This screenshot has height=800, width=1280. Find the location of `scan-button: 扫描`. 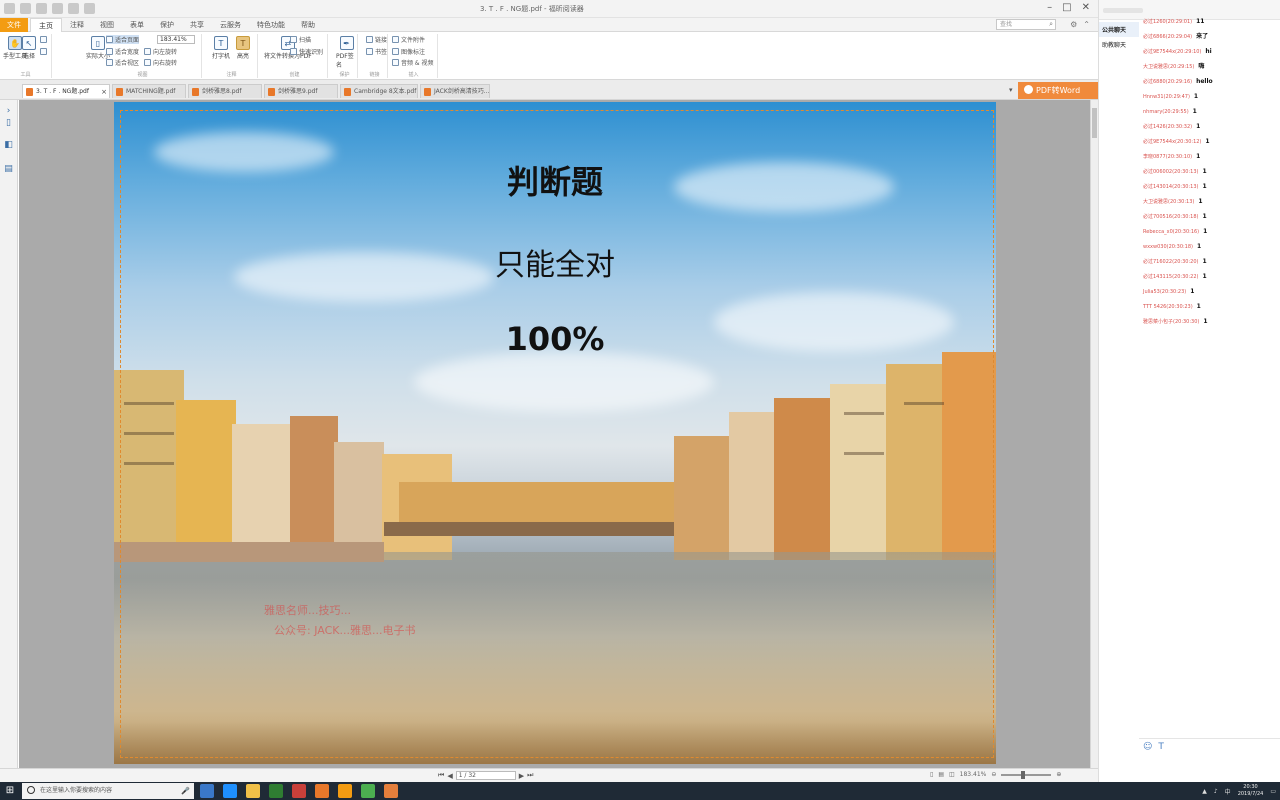

scan-button: 扫描 is located at coordinates (300, 39).